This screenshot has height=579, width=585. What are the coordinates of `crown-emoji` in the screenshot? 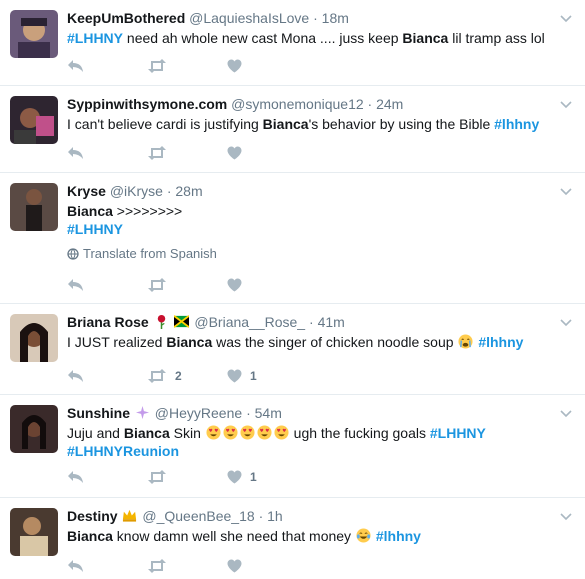 It's located at (130, 515).